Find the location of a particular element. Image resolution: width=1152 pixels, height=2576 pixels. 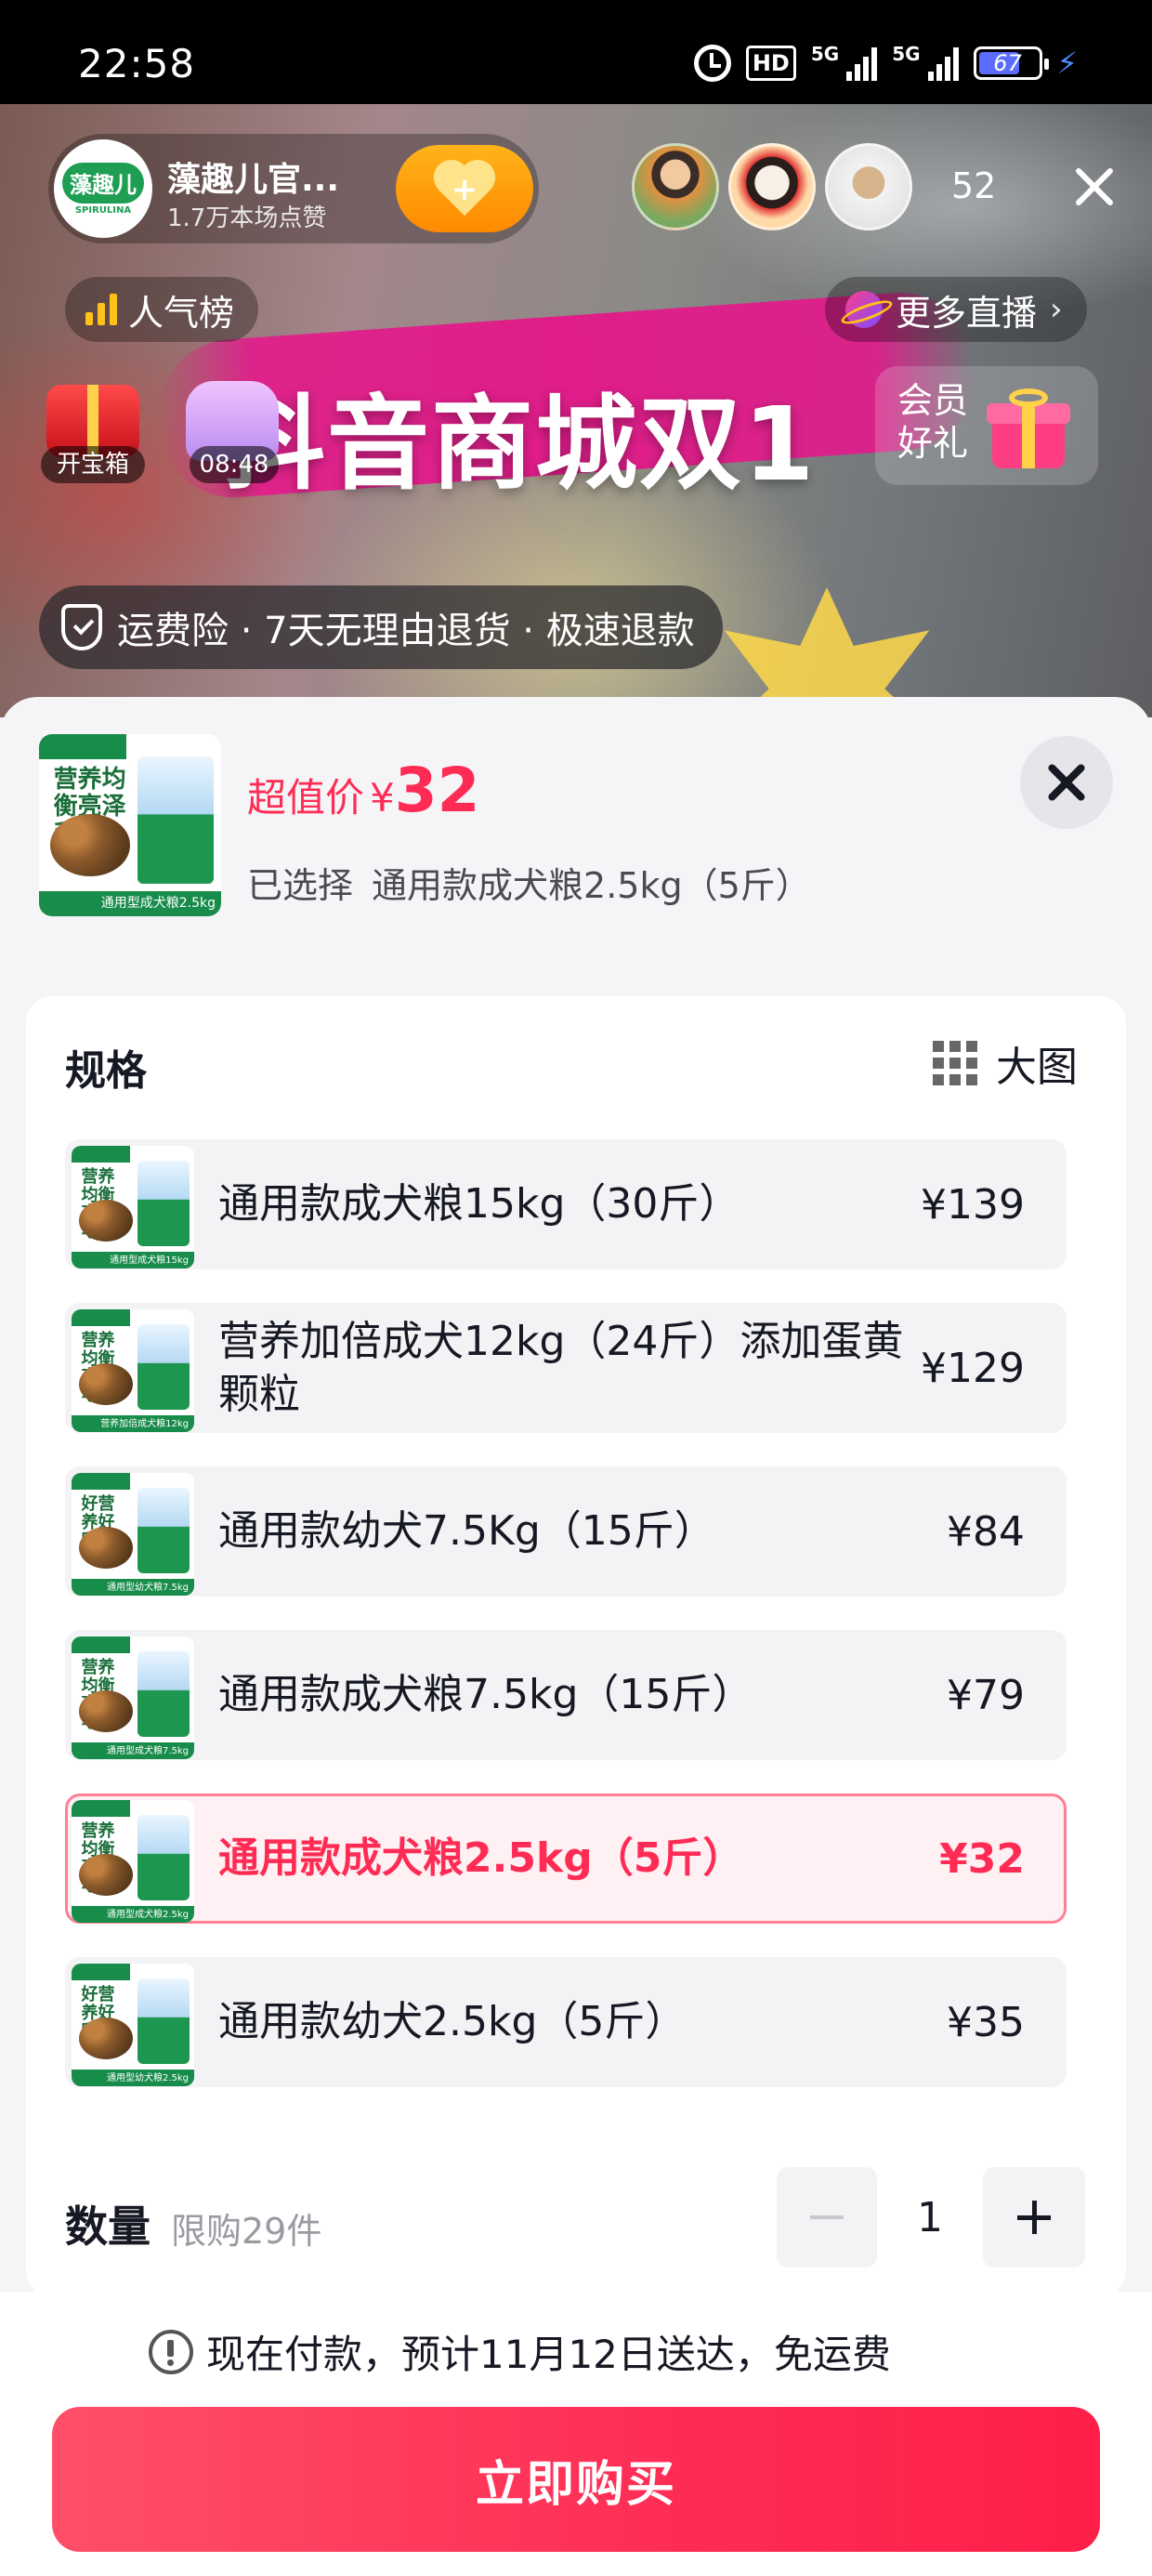

battery-icon: 67 is located at coordinates (1011, 63).